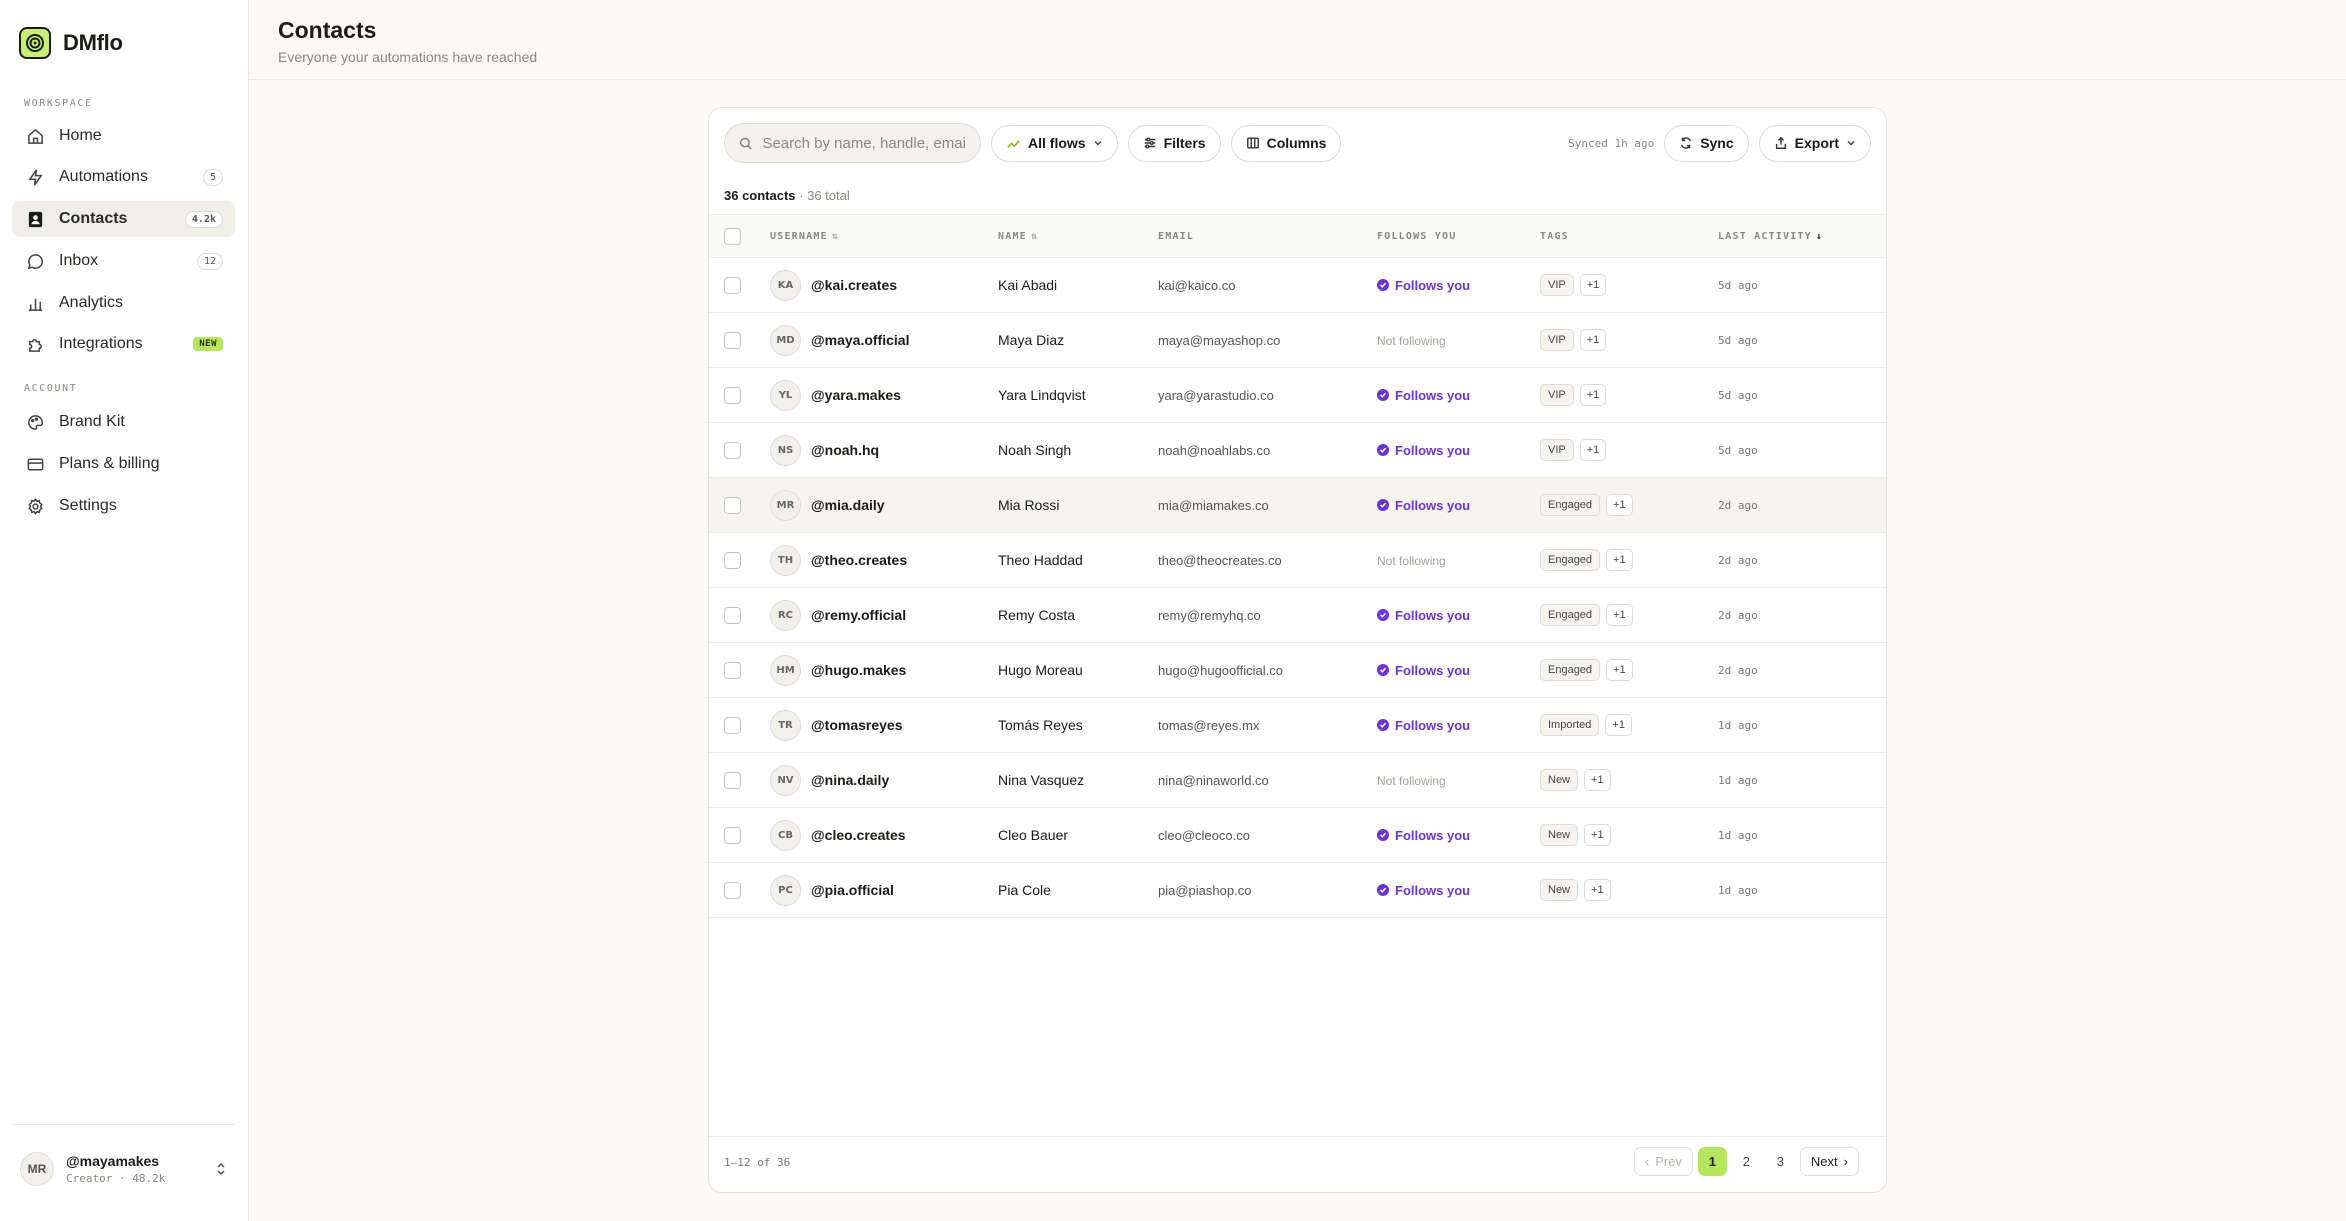 The width and height of the screenshot is (2346, 1221). Describe the element at coordinates (1286, 143) in the screenshot. I see `columns-button: Columns` at that location.